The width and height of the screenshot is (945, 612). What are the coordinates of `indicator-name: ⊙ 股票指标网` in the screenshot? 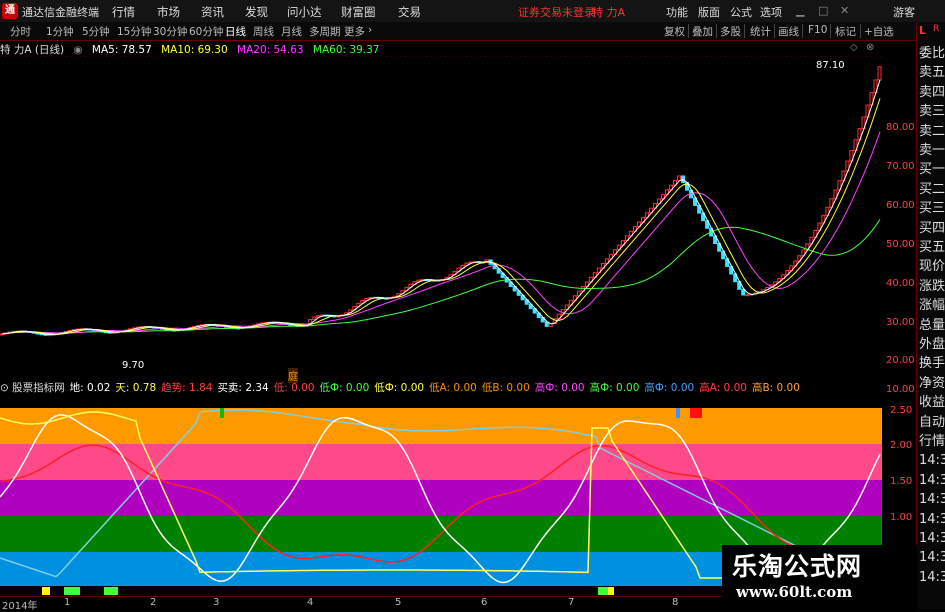 It's located at (32, 388).